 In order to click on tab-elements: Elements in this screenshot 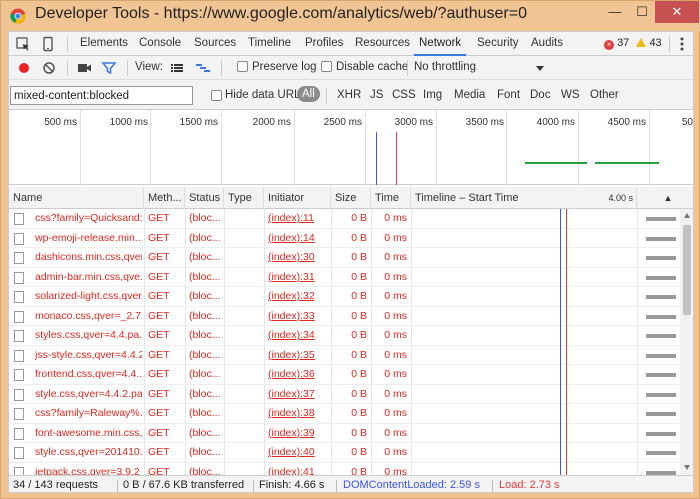, I will do `click(104, 44)`.